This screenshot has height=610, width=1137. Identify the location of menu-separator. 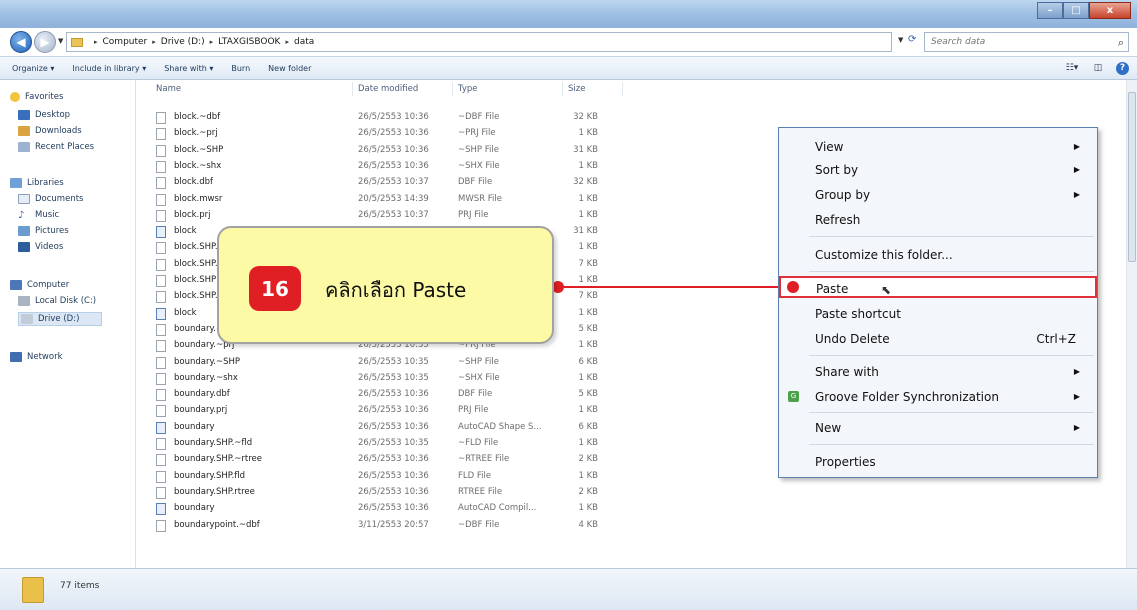
(951, 355).